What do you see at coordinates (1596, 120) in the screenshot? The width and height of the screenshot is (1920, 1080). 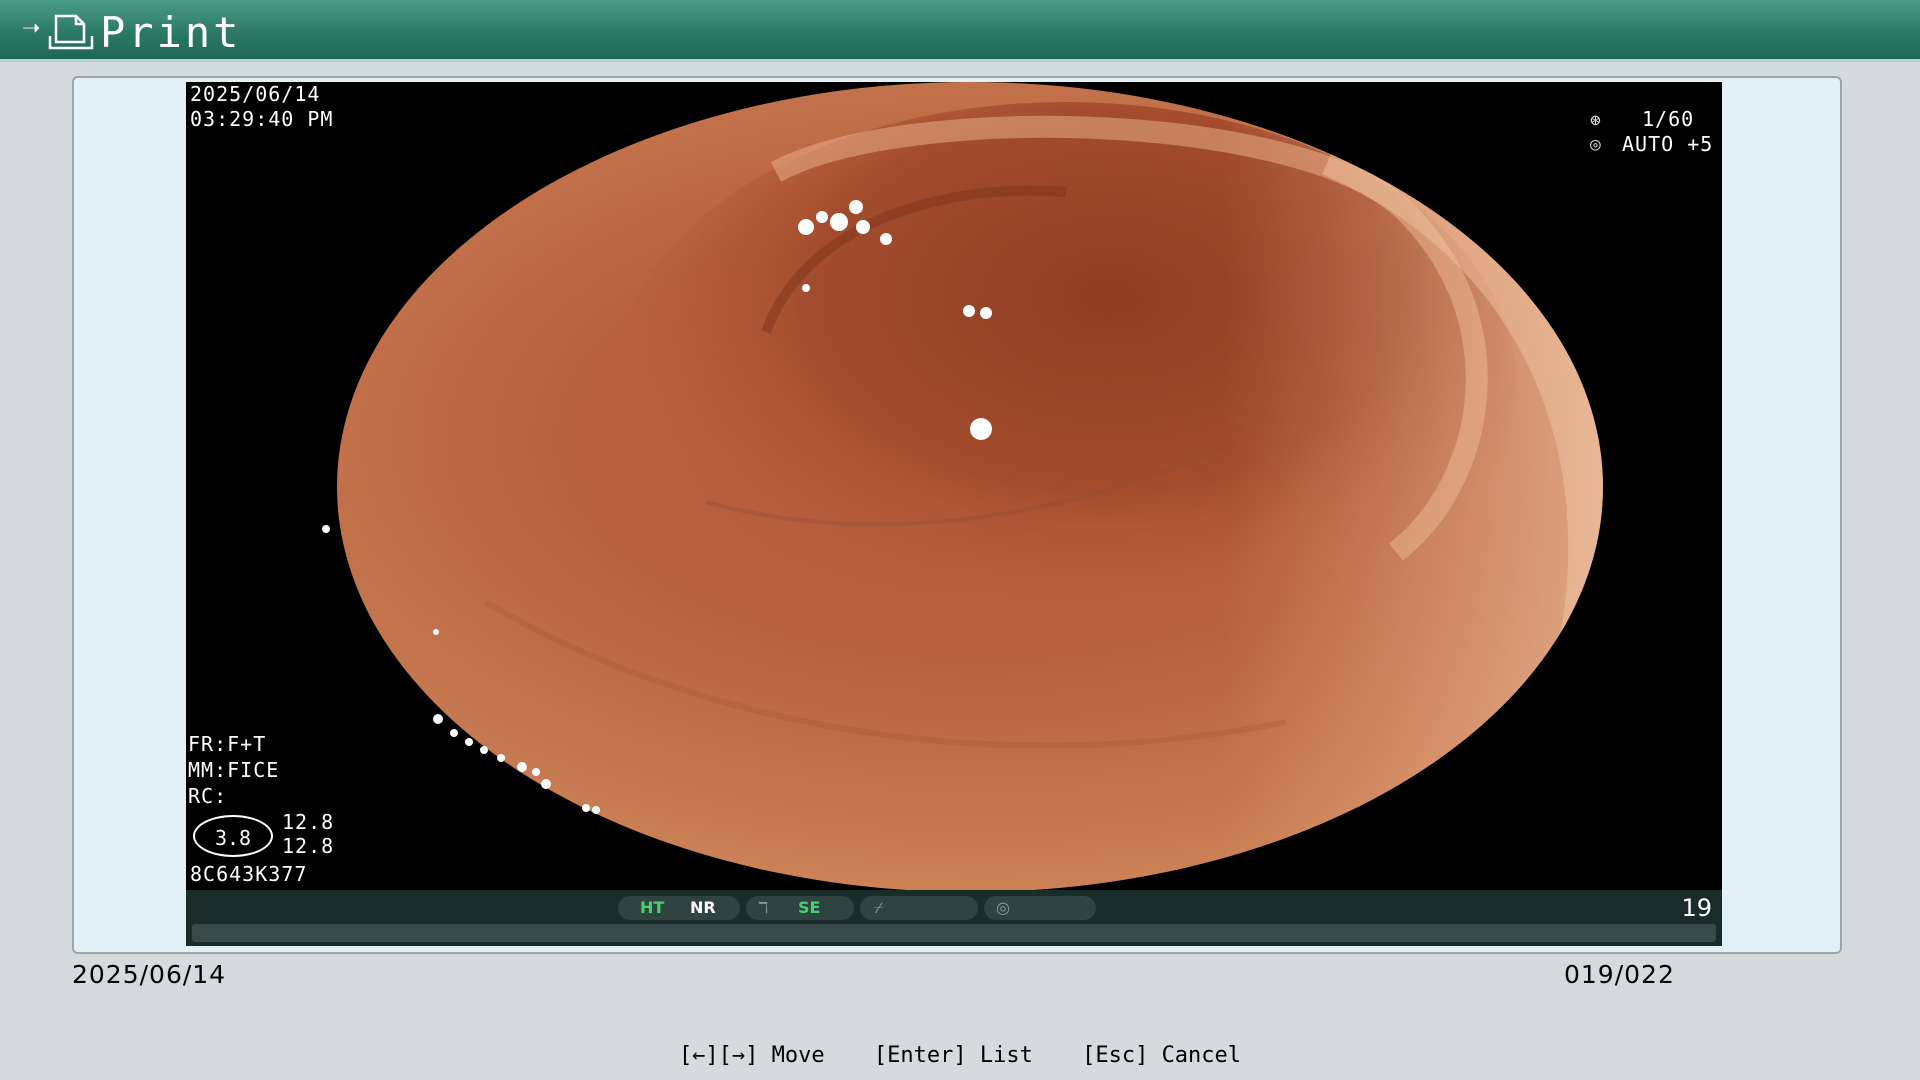 I see `shutter-icon: ⊛` at bounding box center [1596, 120].